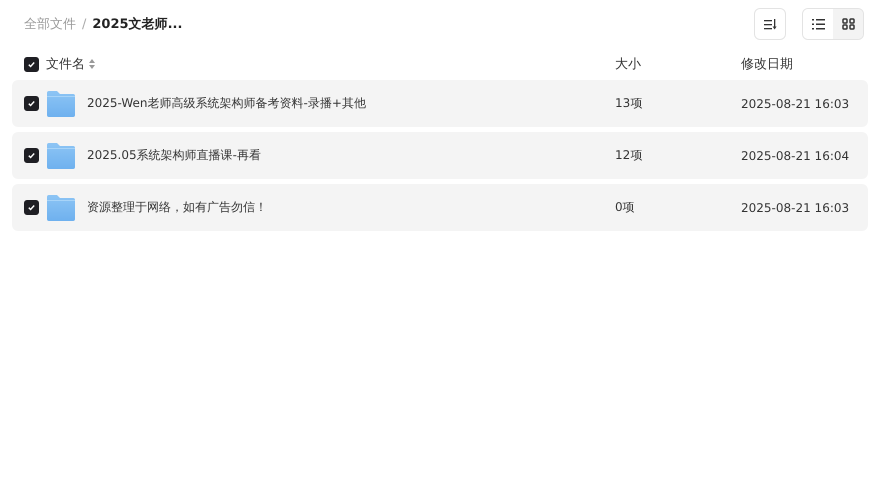  I want to click on sort-button, so click(770, 24).